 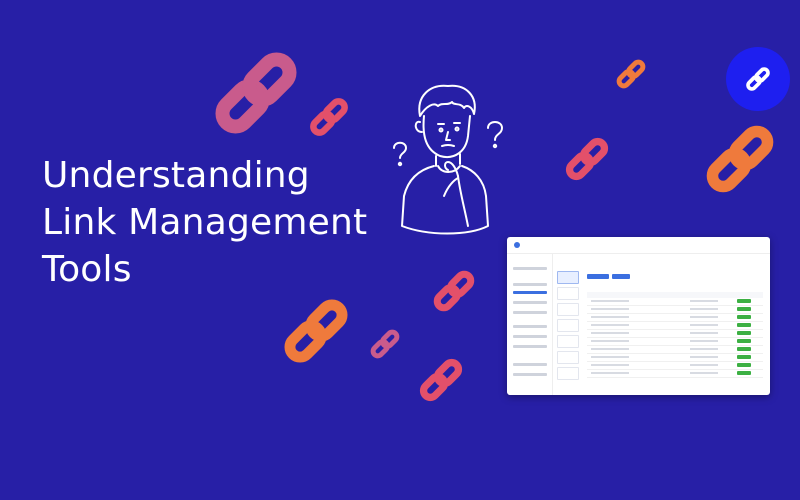 I want to click on app-sidebar, so click(x=530, y=324).